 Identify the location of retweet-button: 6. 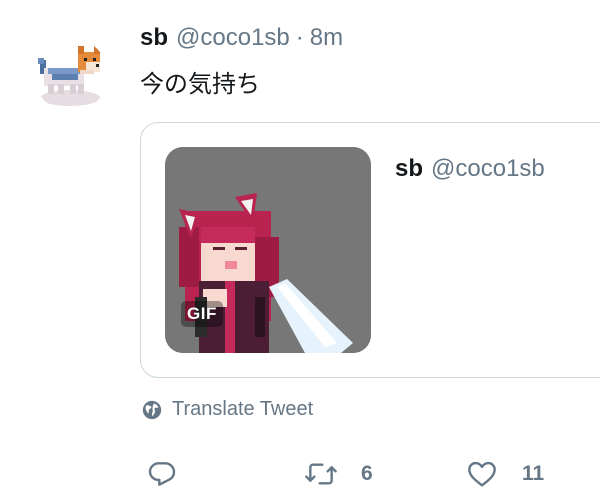
(338, 474).